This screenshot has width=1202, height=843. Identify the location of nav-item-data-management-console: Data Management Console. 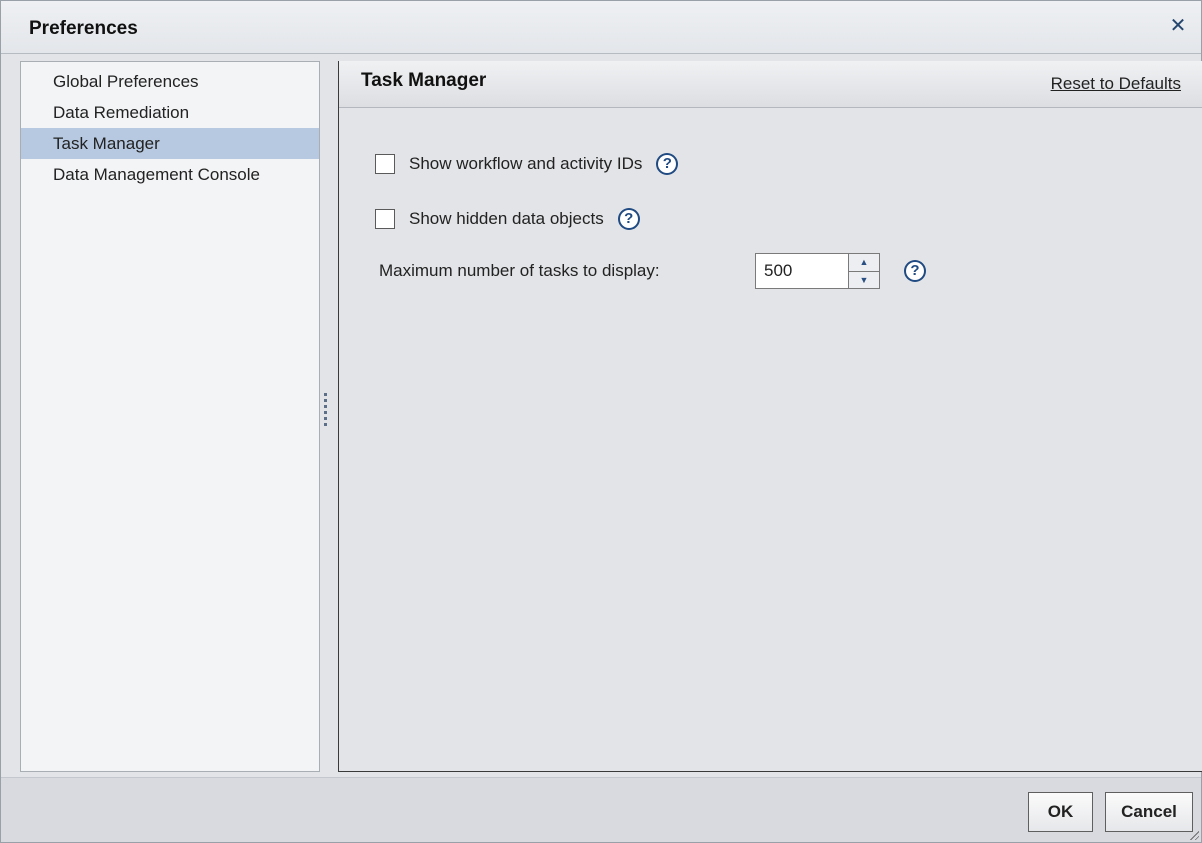
(170, 174).